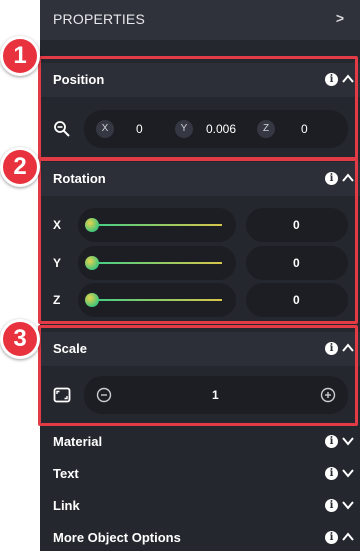  I want to click on callout-badge-2: 2, so click(20, 167).